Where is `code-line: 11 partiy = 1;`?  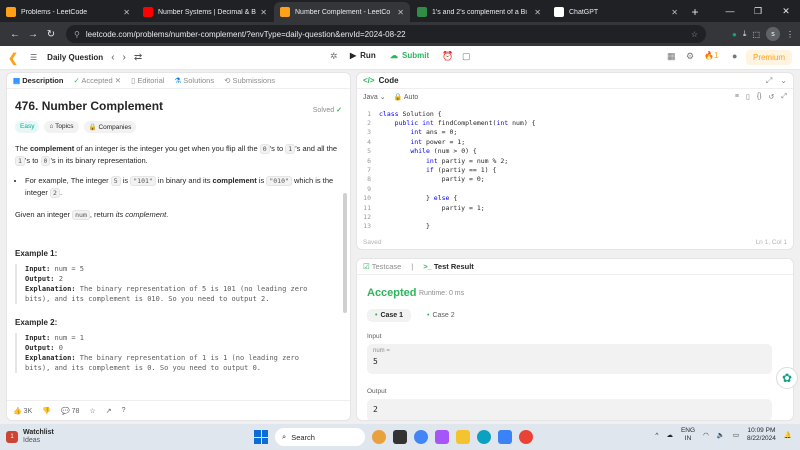
code-line: 11 partiy = 1; is located at coordinates (575, 207).